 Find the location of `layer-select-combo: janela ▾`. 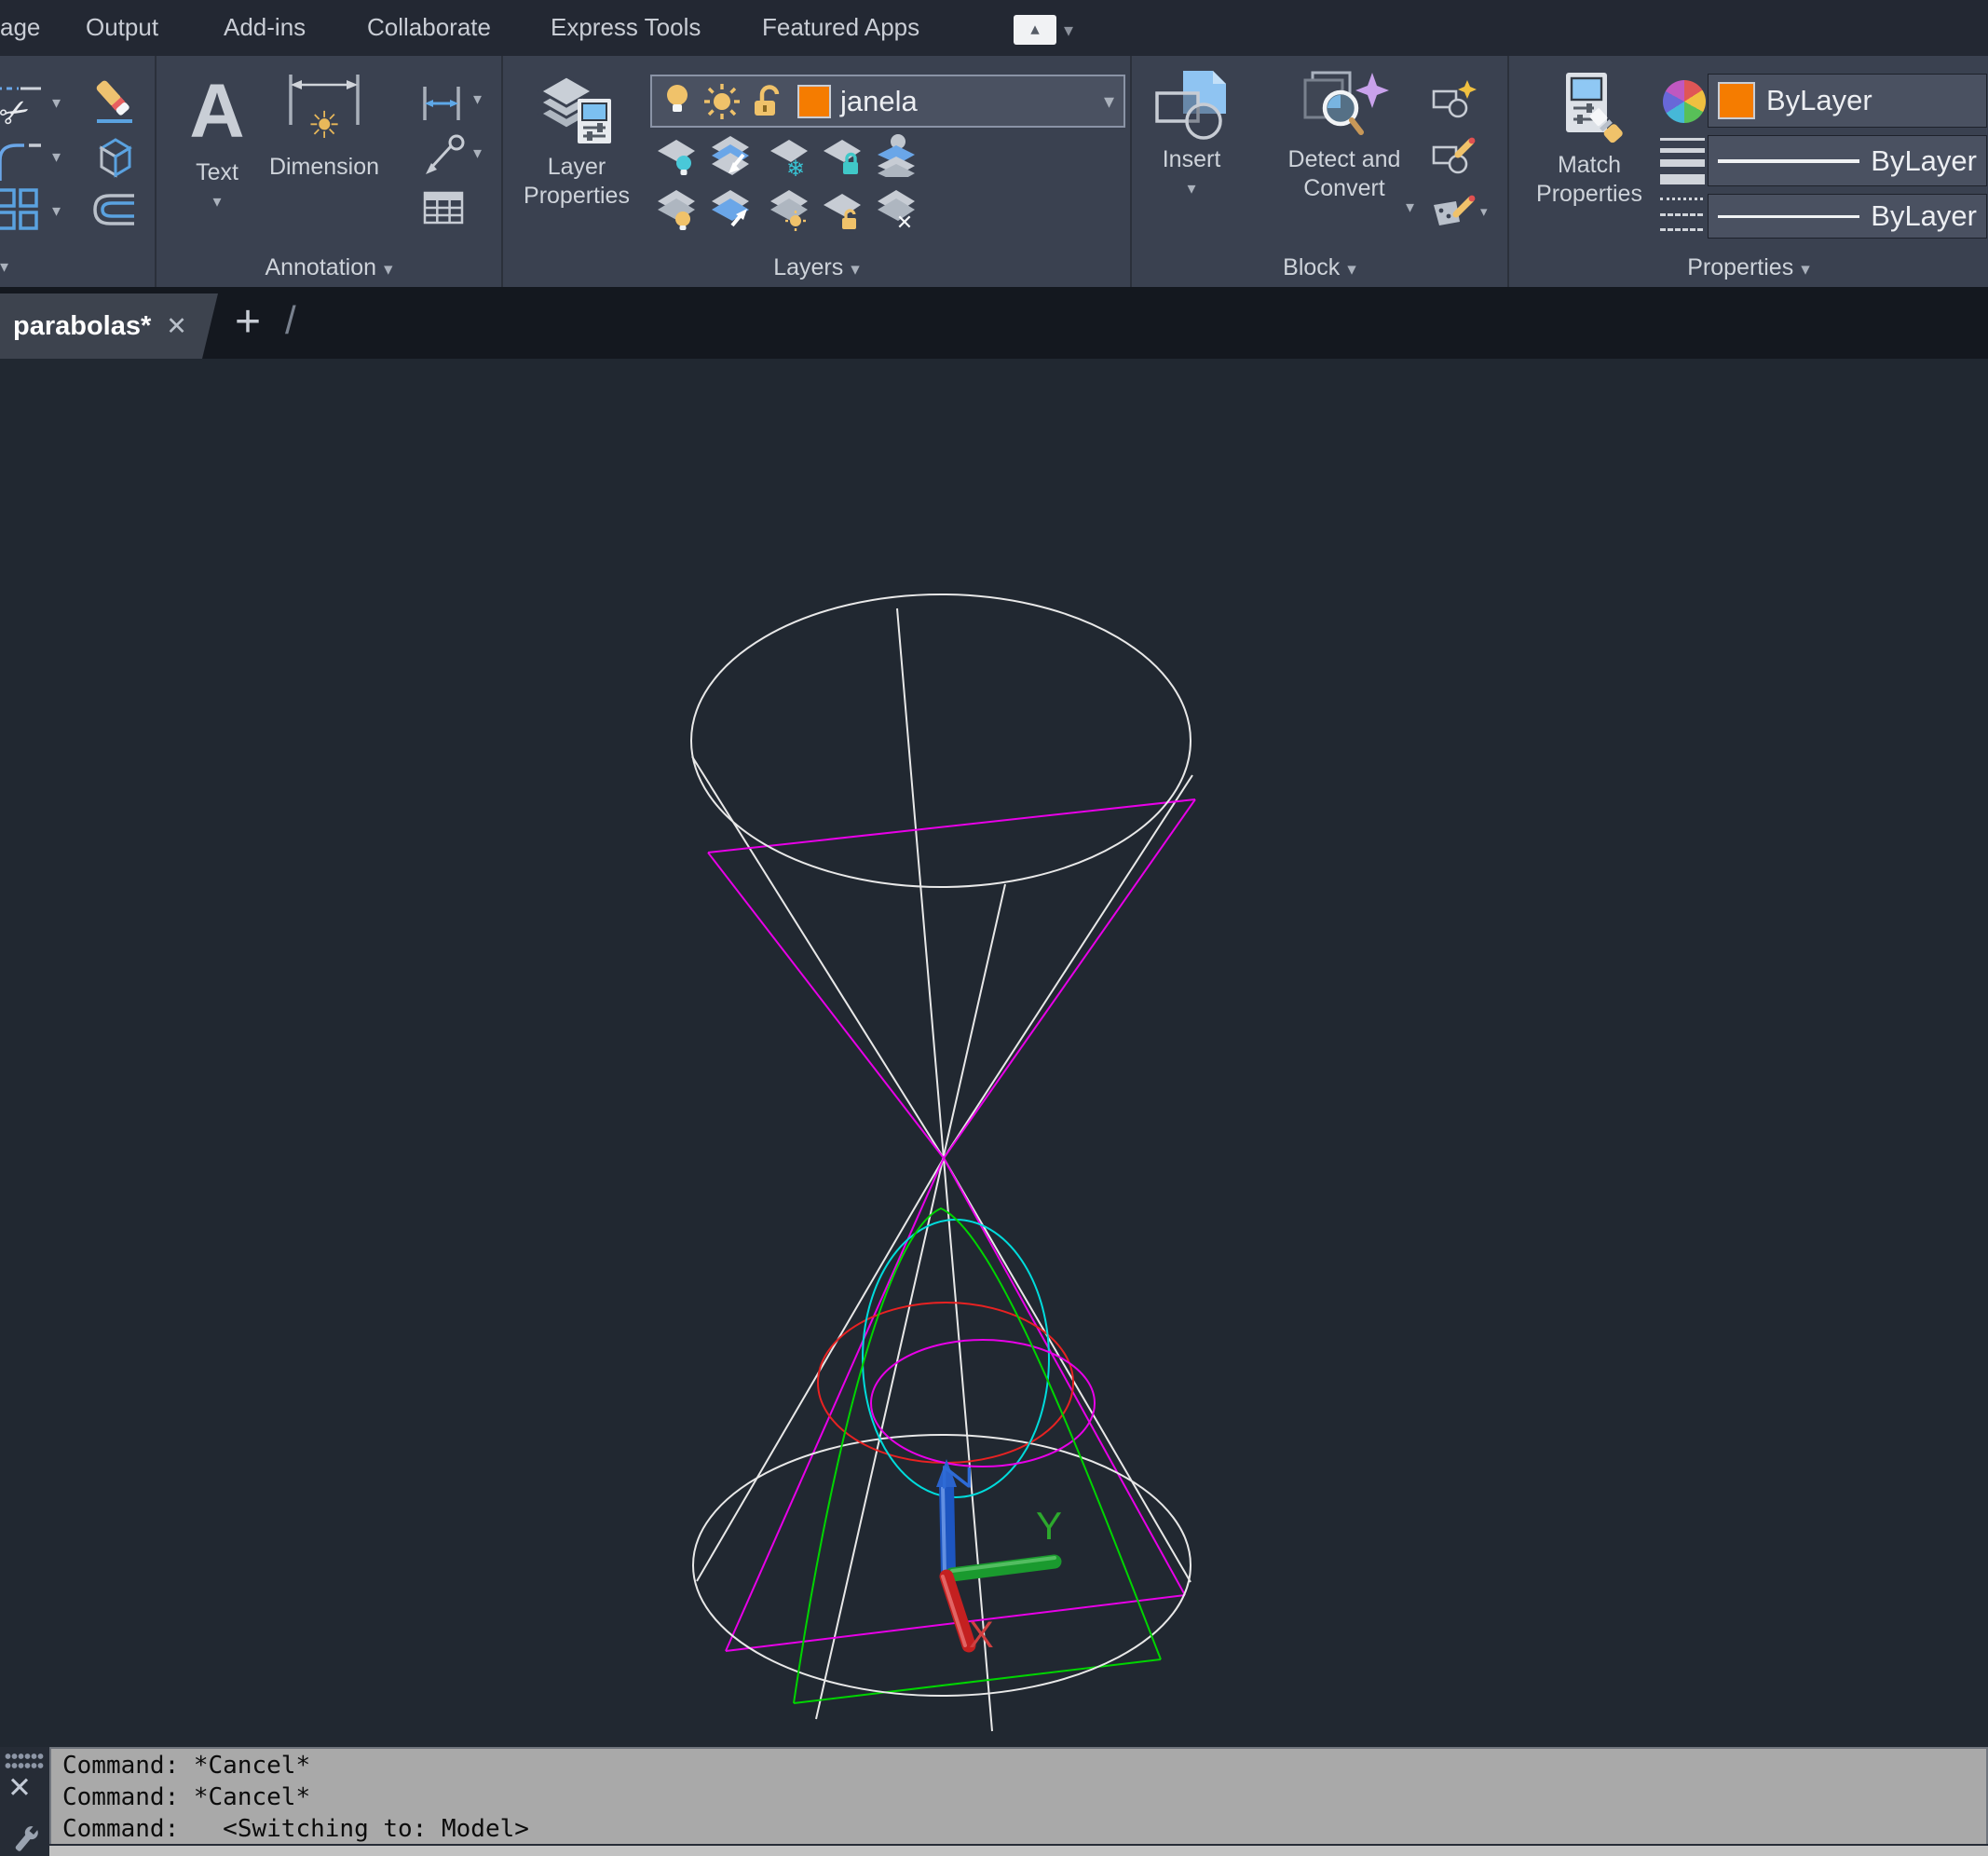

layer-select-combo: janela ▾ is located at coordinates (888, 101).